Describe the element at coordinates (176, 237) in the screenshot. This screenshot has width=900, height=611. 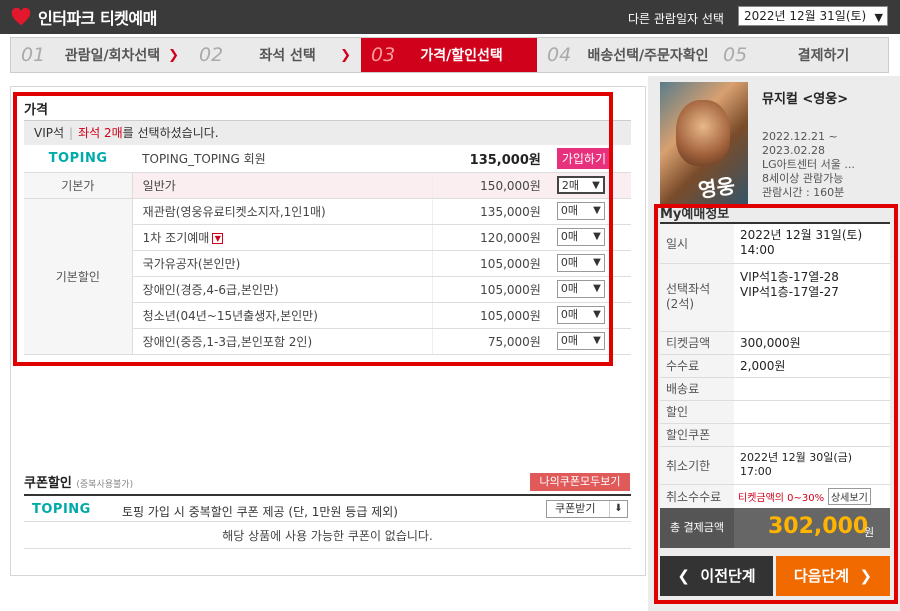
I see `ticket-name: 1차 조기예매` at that location.